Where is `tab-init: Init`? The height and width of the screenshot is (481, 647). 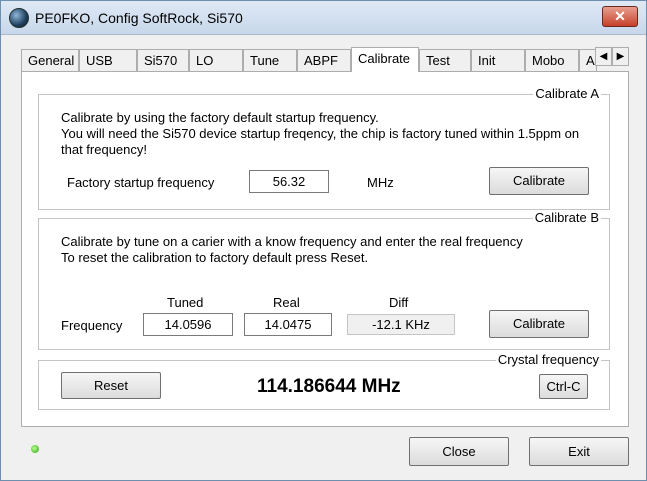 tab-init: Init is located at coordinates (498, 60).